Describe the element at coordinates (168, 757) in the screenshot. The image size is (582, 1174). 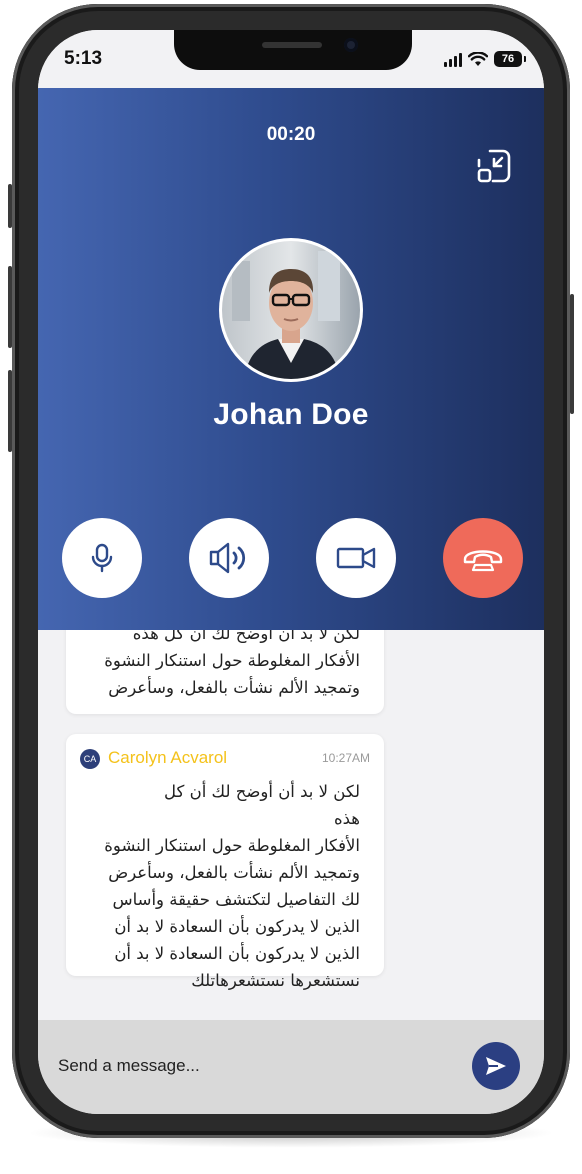
I see `sender-name: Carolyn Acvarol` at that location.